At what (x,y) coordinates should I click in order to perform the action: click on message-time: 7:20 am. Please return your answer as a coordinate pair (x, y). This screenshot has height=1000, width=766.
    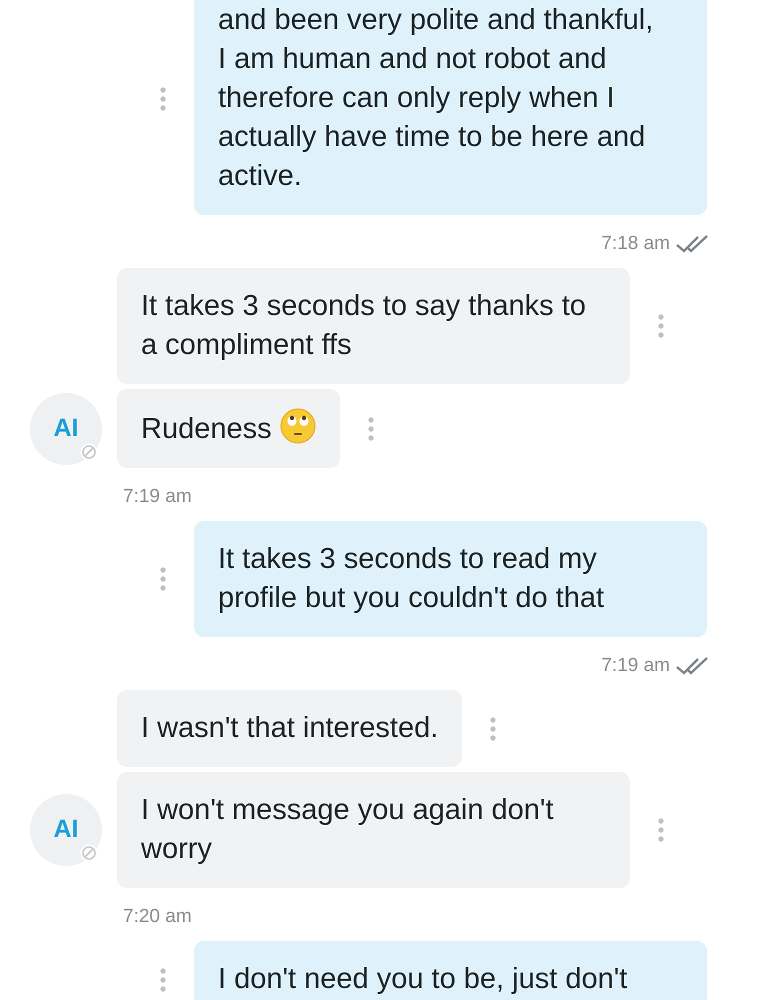
    Looking at the image, I should click on (157, 916).